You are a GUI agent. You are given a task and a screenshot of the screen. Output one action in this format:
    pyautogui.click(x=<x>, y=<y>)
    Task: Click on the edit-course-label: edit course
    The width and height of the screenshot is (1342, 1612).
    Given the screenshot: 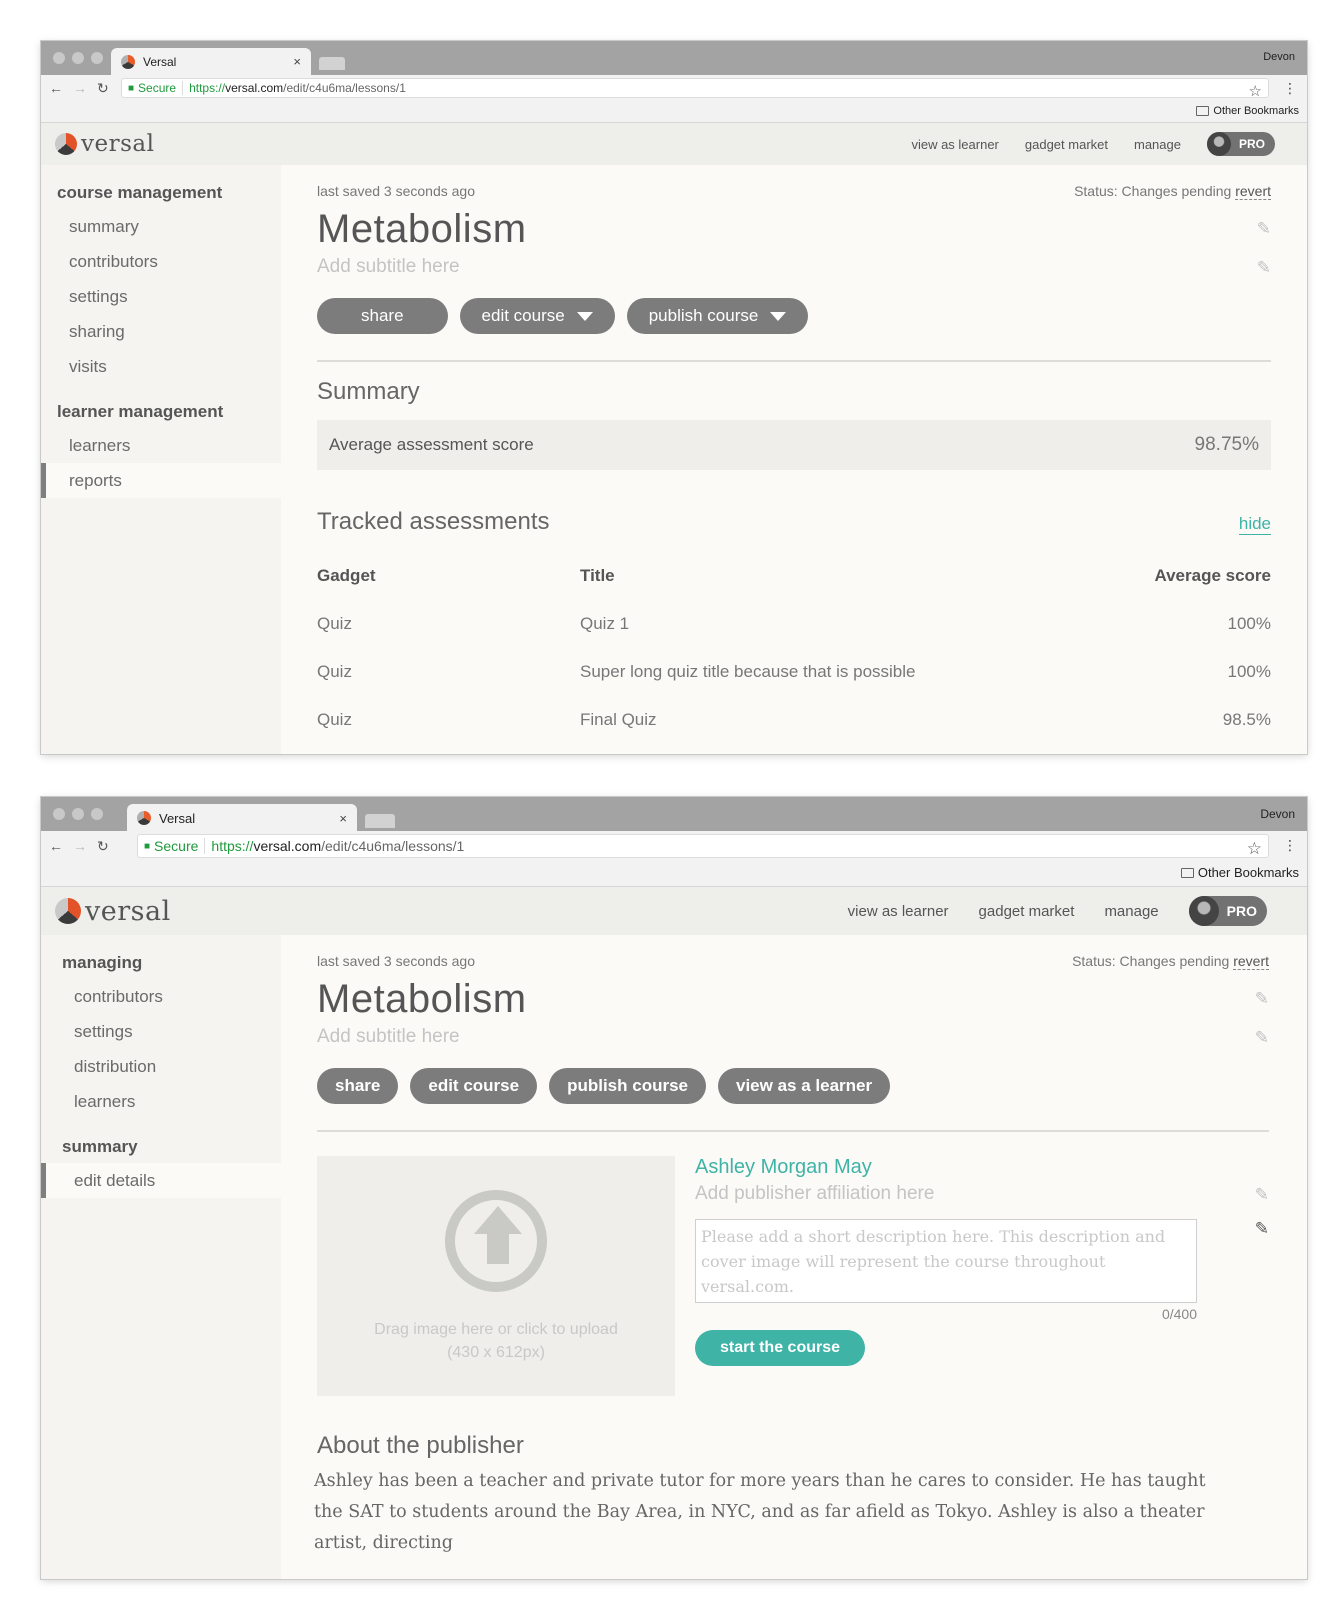 What is the action you would take?
    pyautogui.click(x=474, y=1085)
    